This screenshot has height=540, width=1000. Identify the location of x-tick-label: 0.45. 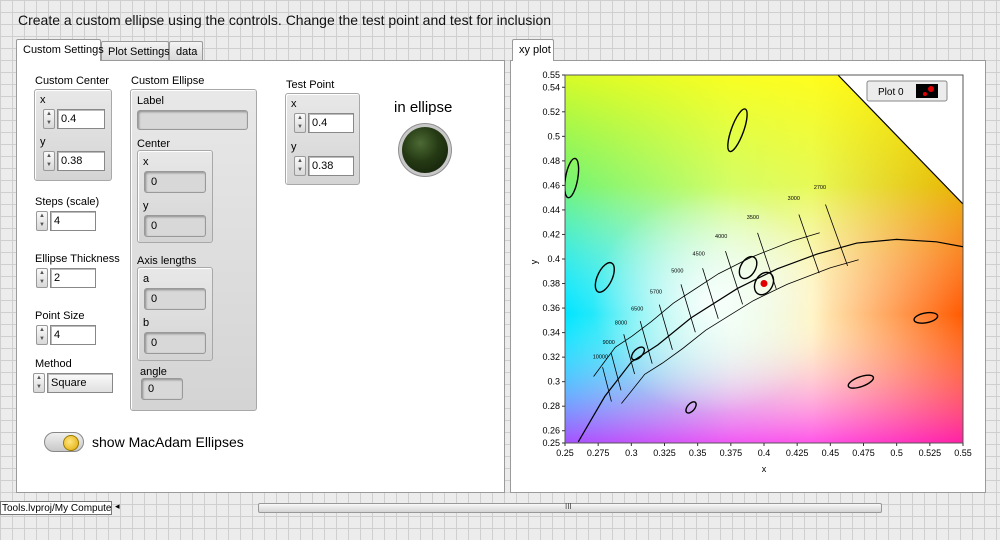
(831, 453).